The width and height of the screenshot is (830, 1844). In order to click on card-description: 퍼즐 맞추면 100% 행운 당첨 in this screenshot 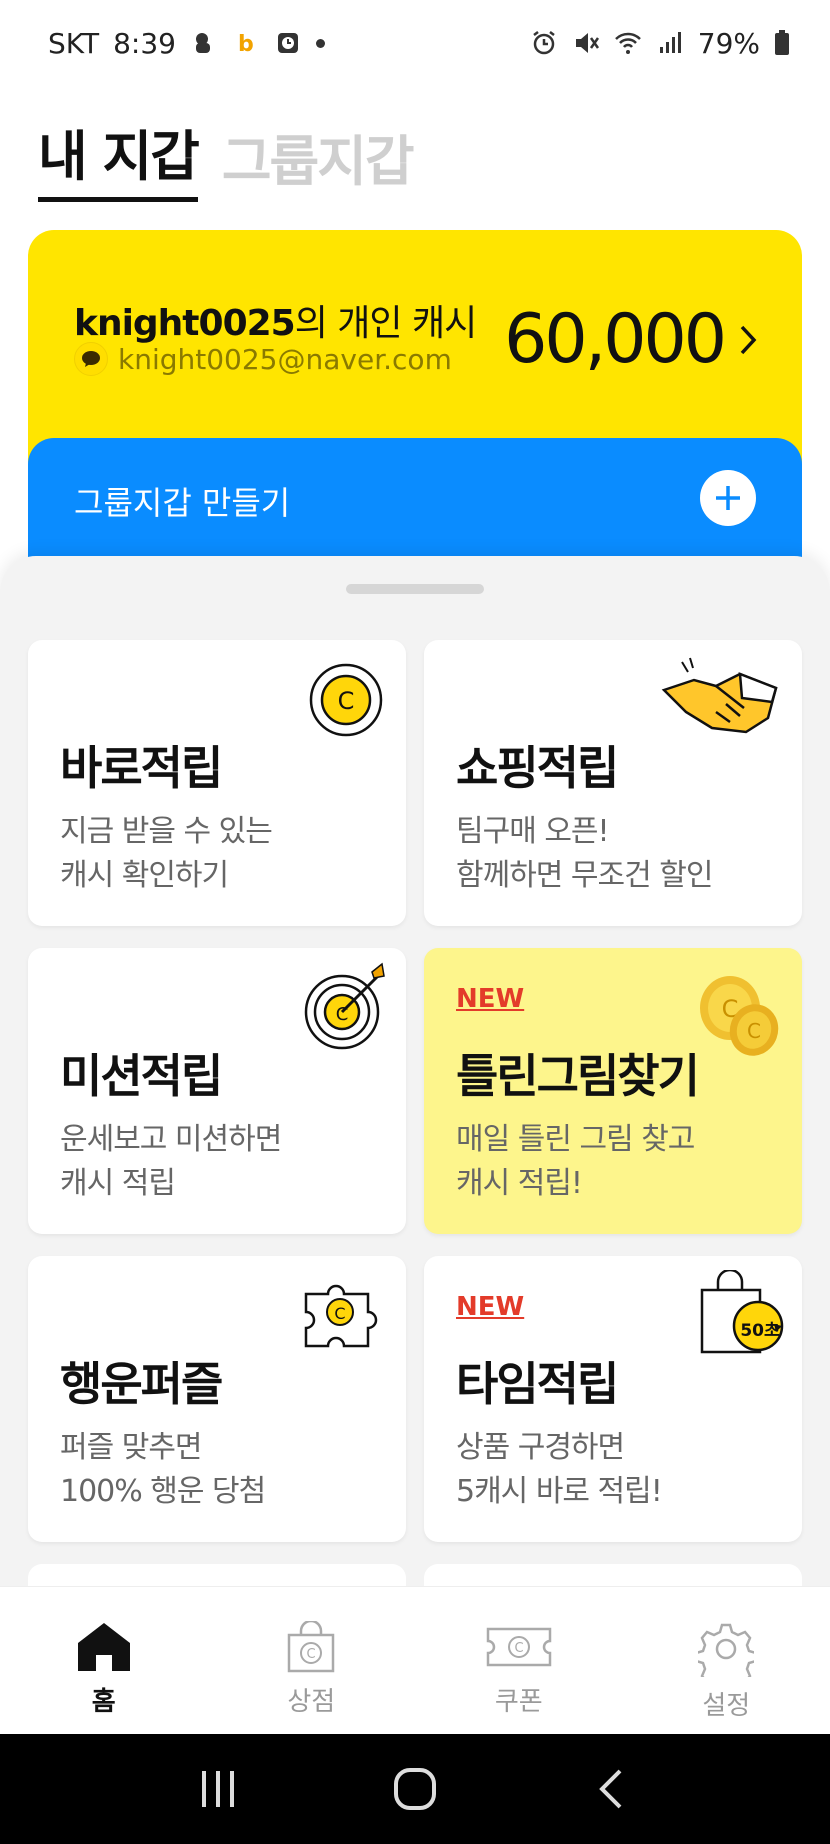, I will do `click(163, 1470)`.